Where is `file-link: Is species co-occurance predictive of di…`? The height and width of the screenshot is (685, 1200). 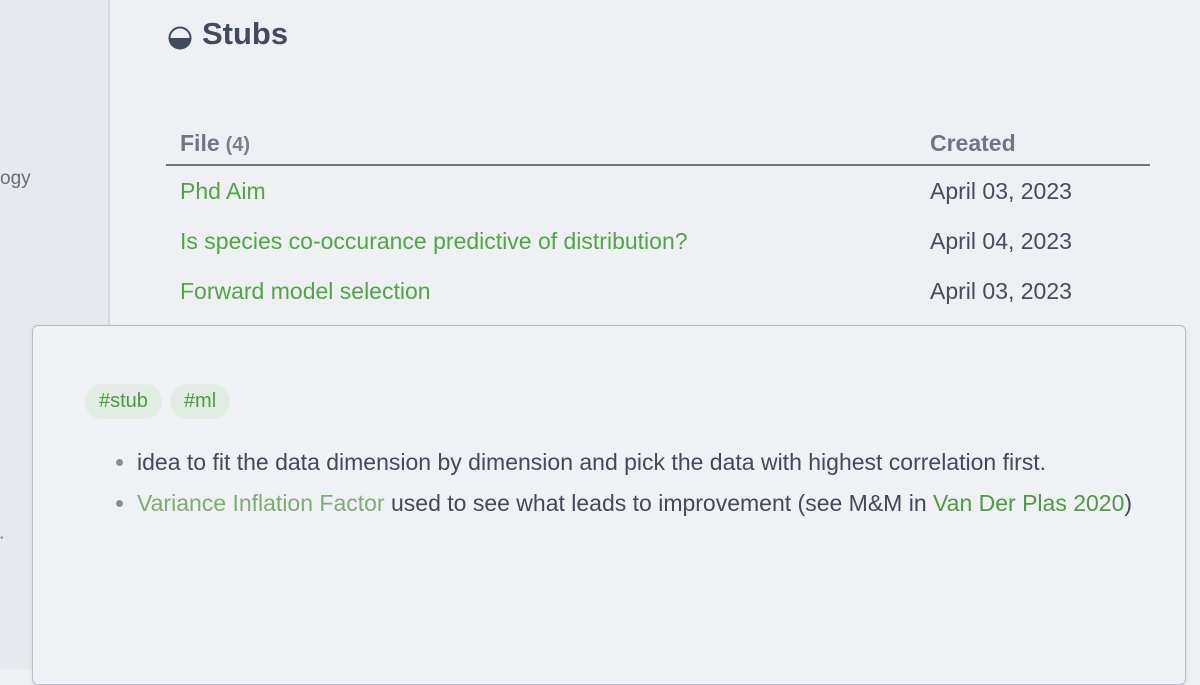 file-link: Is species co-occurance predictive of di… is located at coordinates (434, 241).